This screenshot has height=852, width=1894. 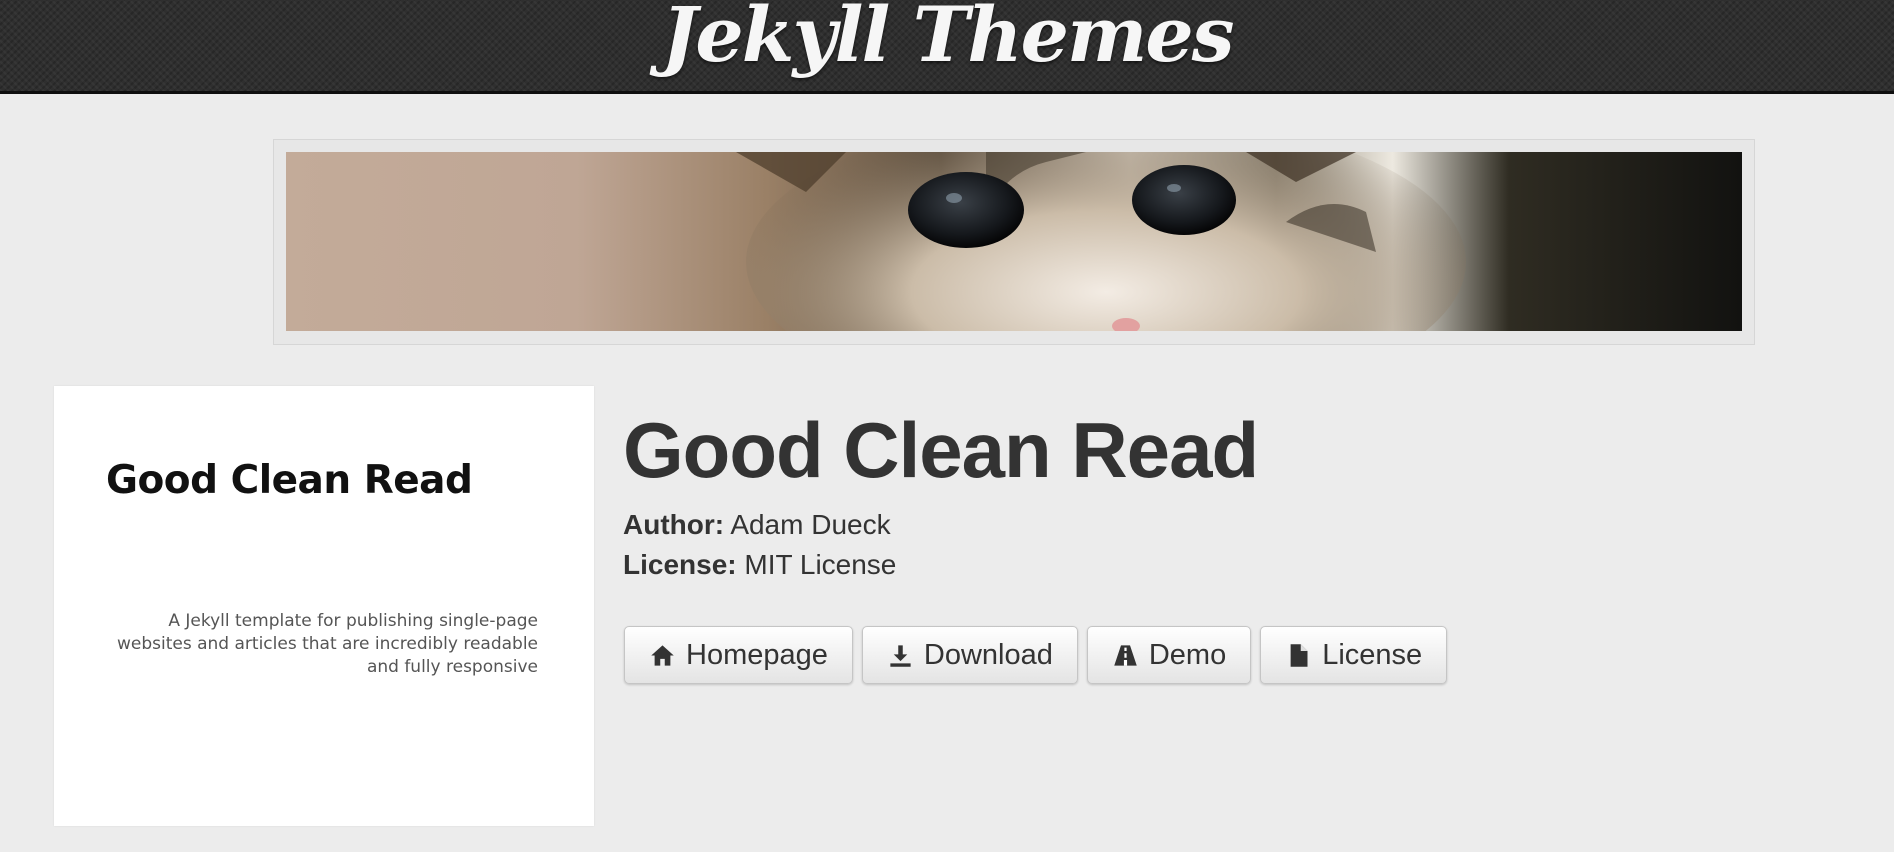 I want to click on author-line: Author: Adam Dueck, so click(x=757, y=525).